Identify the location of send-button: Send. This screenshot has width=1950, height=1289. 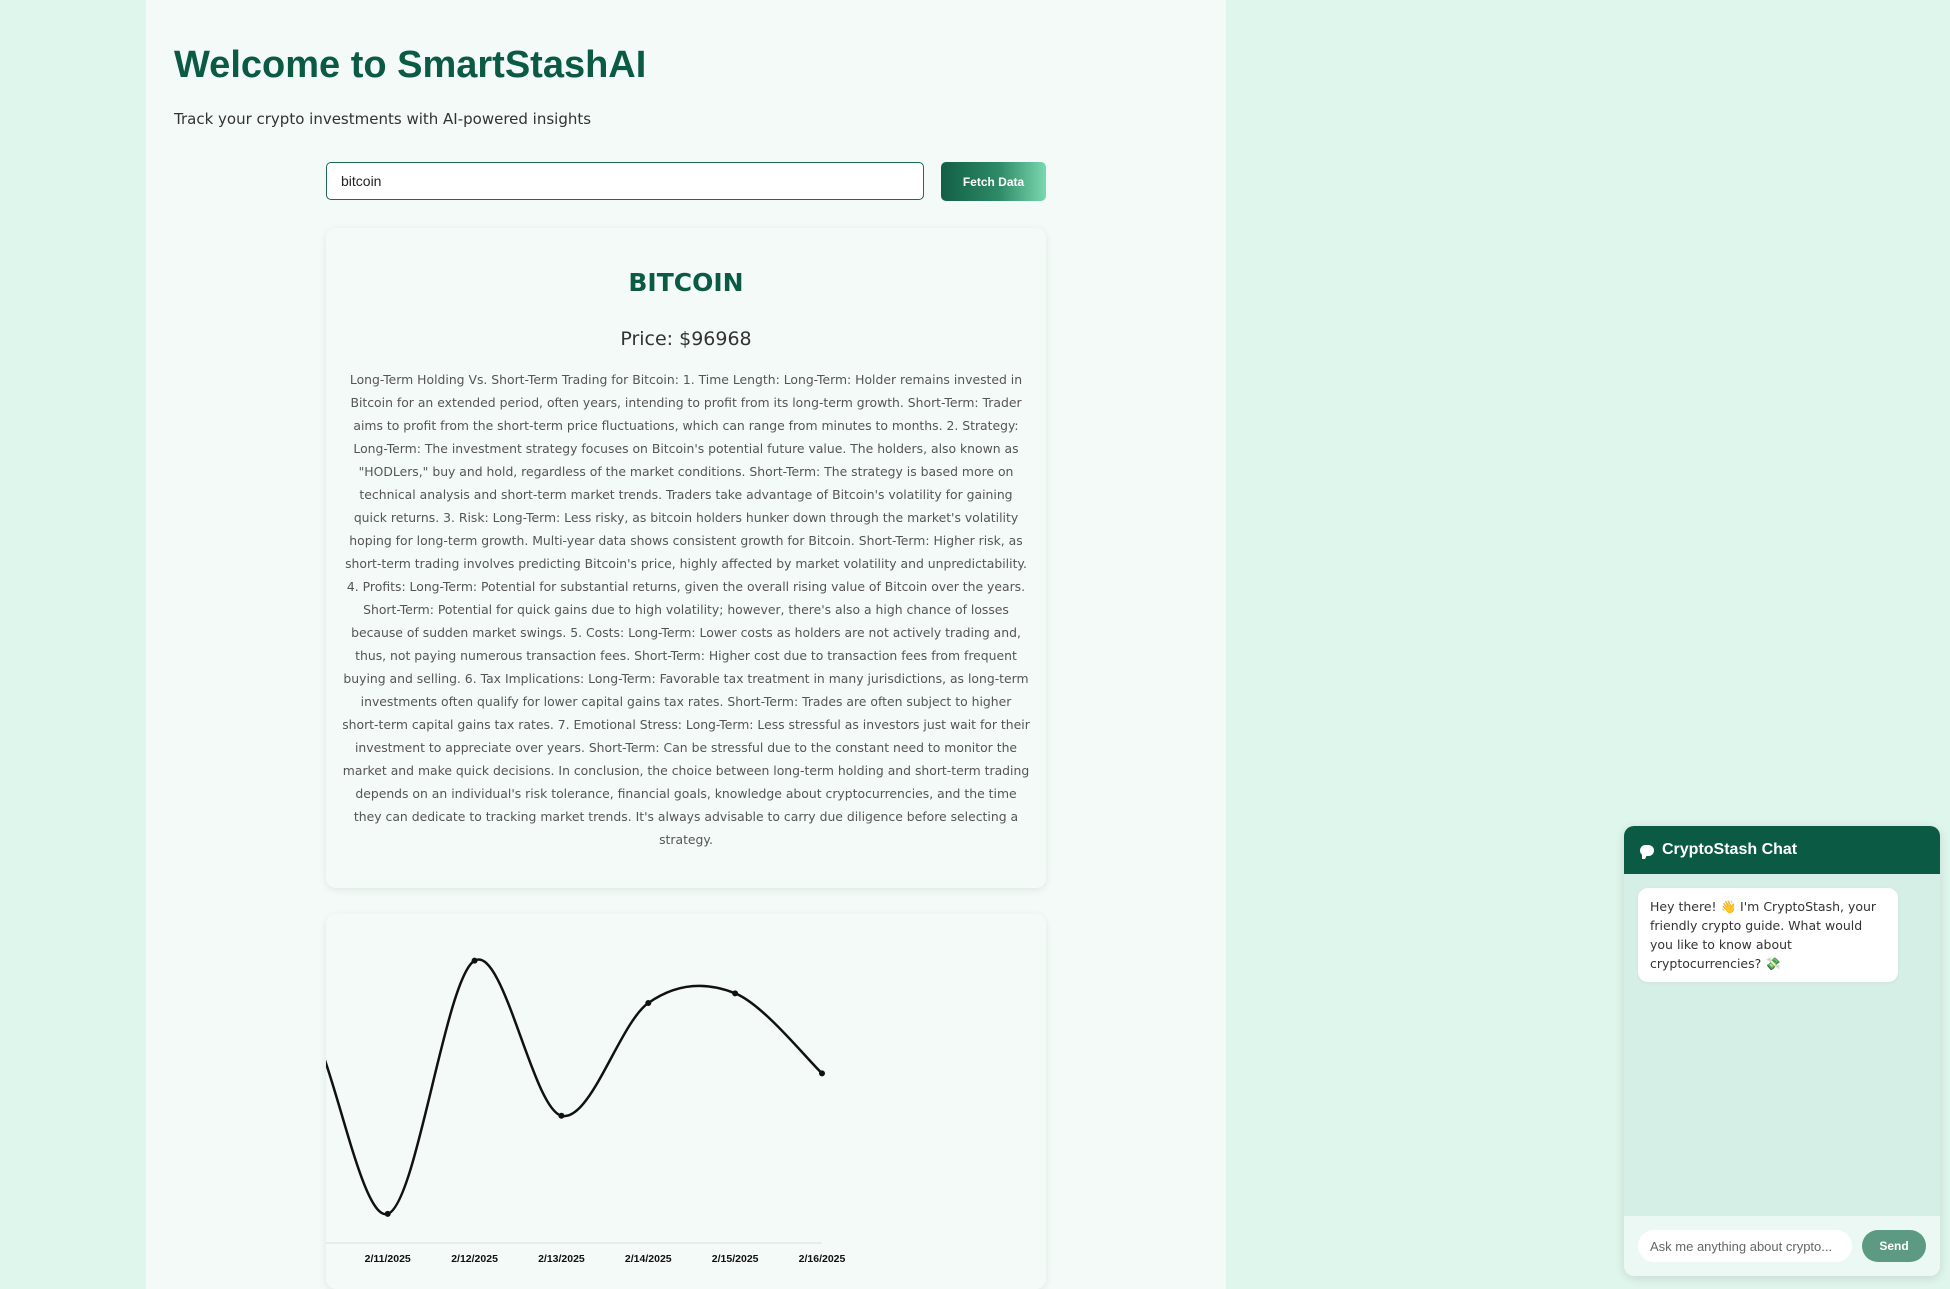
(1894, 1246).